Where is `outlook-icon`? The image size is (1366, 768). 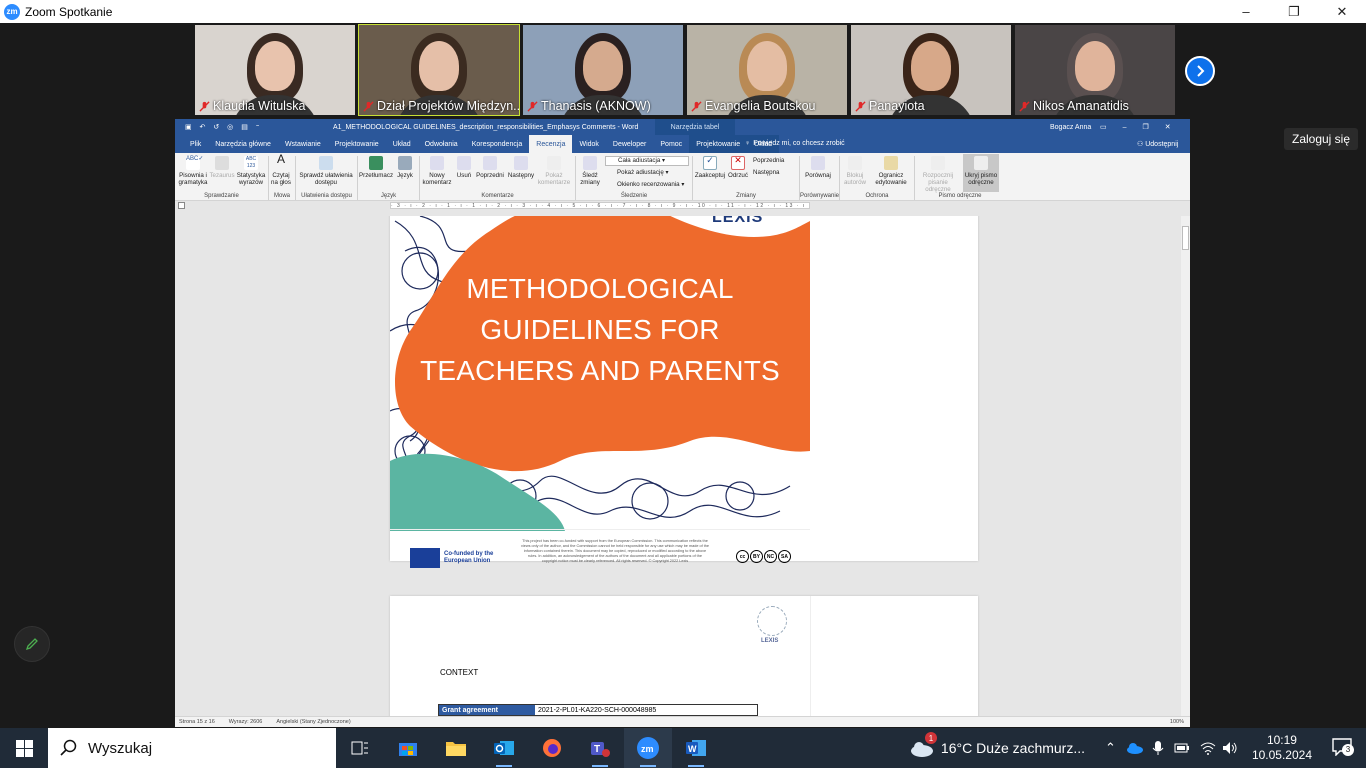
outlook-icon is located at coordinates (504, 748).